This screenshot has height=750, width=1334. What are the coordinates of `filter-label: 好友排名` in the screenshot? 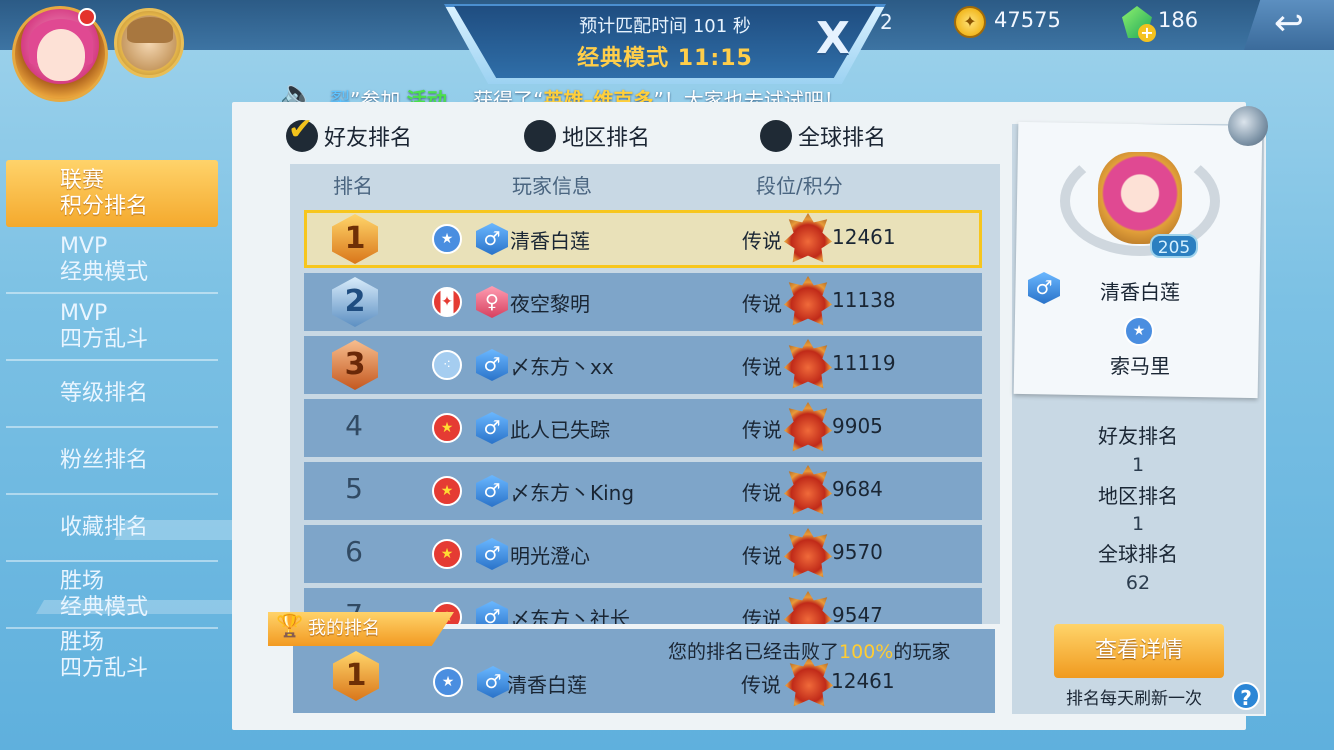 It's located at (368, 138).